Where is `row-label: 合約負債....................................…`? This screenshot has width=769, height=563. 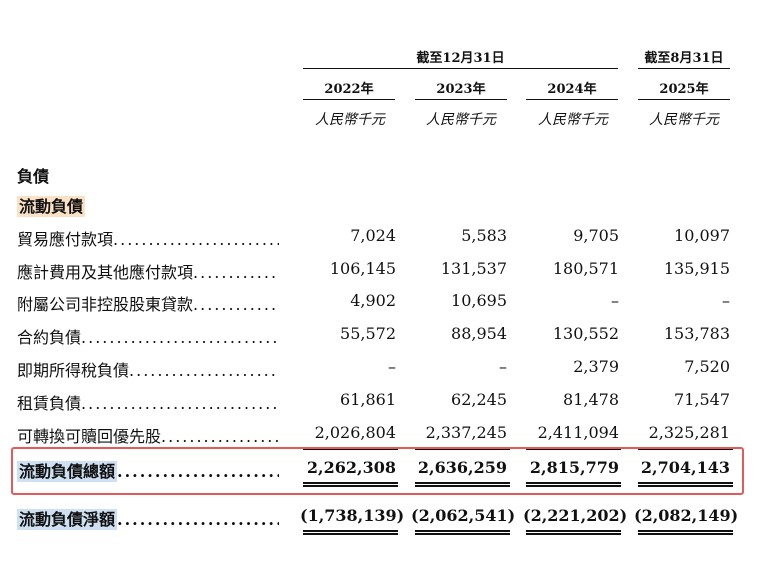
row-label: 合約負債....................................… is located at coordinates (148, 337).